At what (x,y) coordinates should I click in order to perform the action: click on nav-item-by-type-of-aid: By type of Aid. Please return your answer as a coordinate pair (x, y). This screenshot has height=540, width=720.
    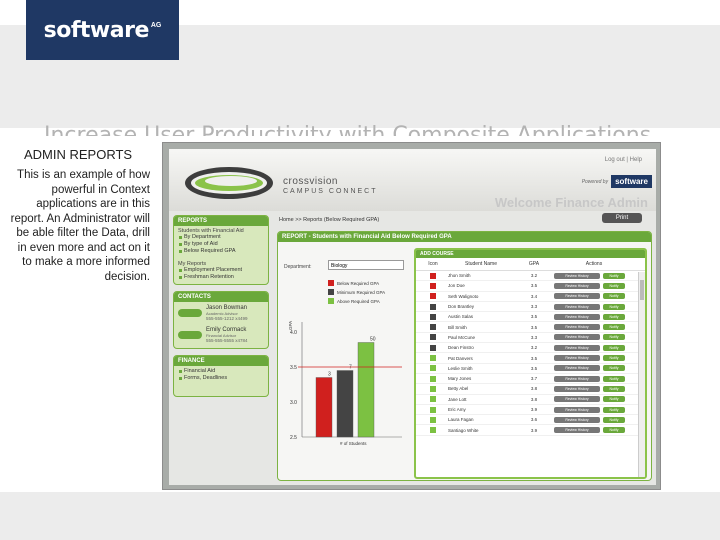
    Looking at the image, I should click on (221, 244).